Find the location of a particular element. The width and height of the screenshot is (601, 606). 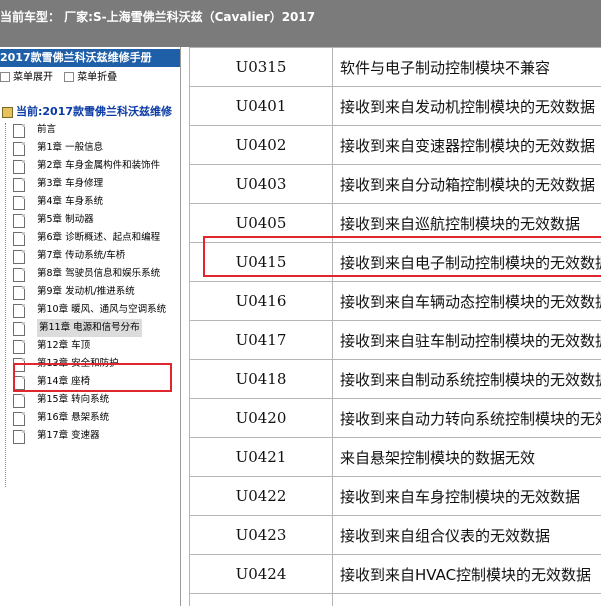

tree-item-selected: 第11章 电源和信号分布 is located at coordinates (90, 328).